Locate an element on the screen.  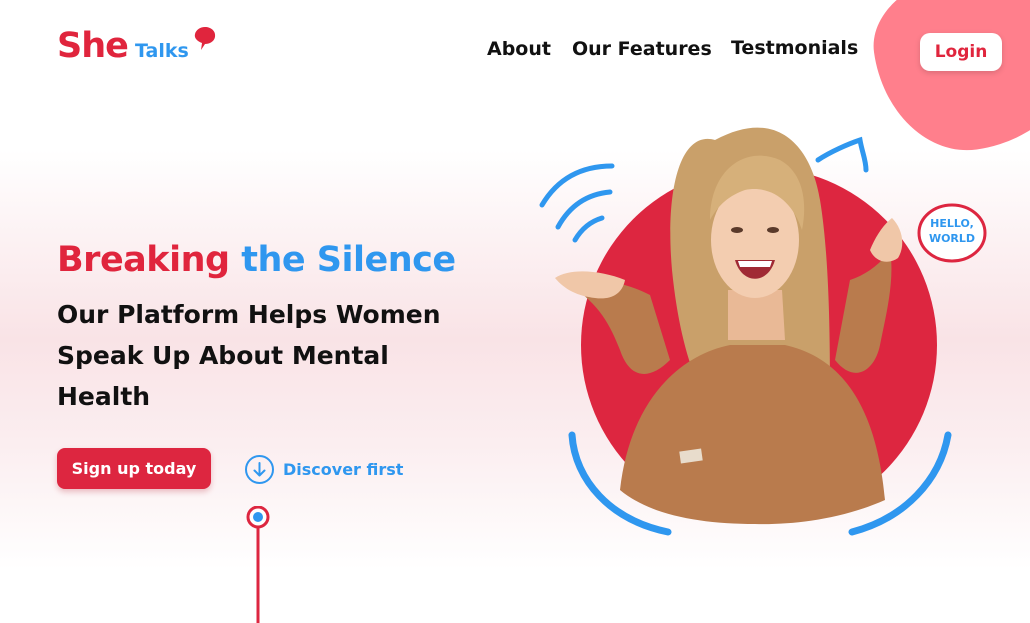
hello-world-badge: HELLO, WORLD is located at coordinates (952, 233).